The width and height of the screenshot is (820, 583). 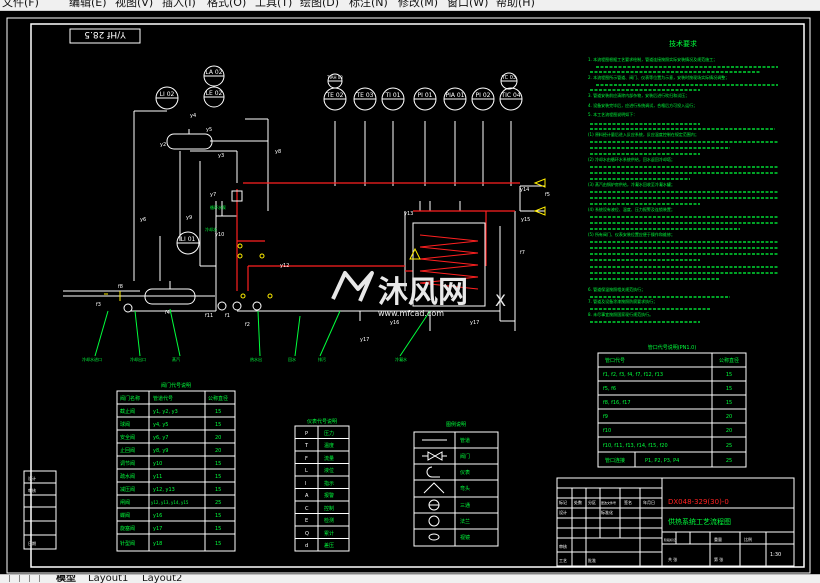 I want to click on menu-item-tools: 工具(T), so click(x=273, y=4).